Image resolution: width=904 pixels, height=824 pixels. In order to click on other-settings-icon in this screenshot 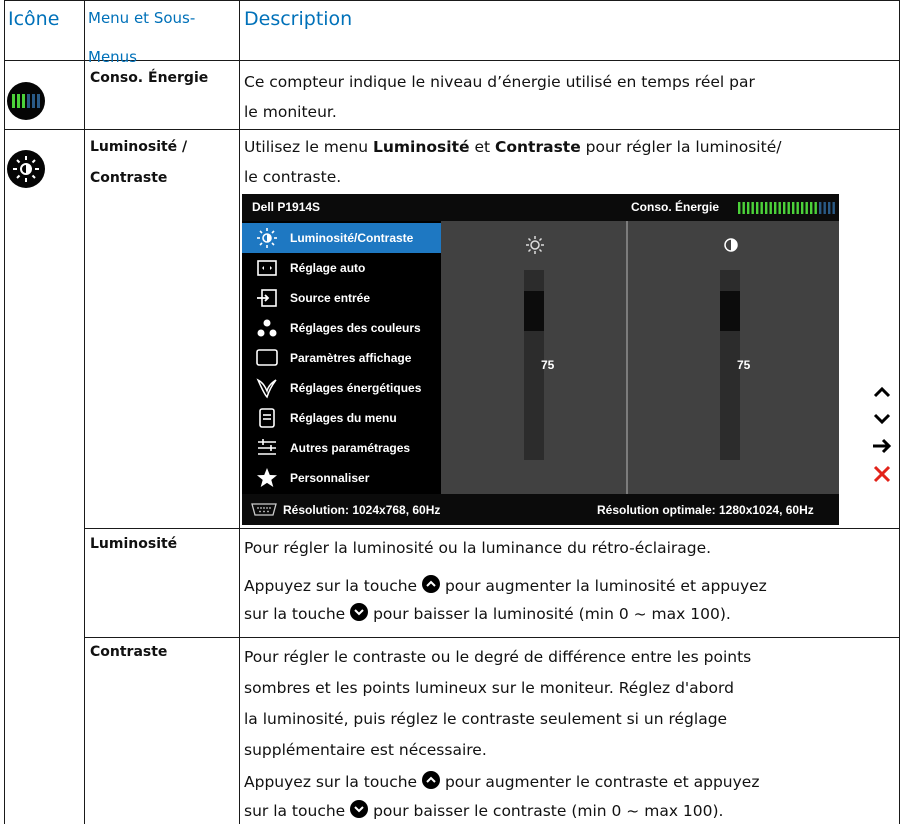, I will do `click(267, 448)`.